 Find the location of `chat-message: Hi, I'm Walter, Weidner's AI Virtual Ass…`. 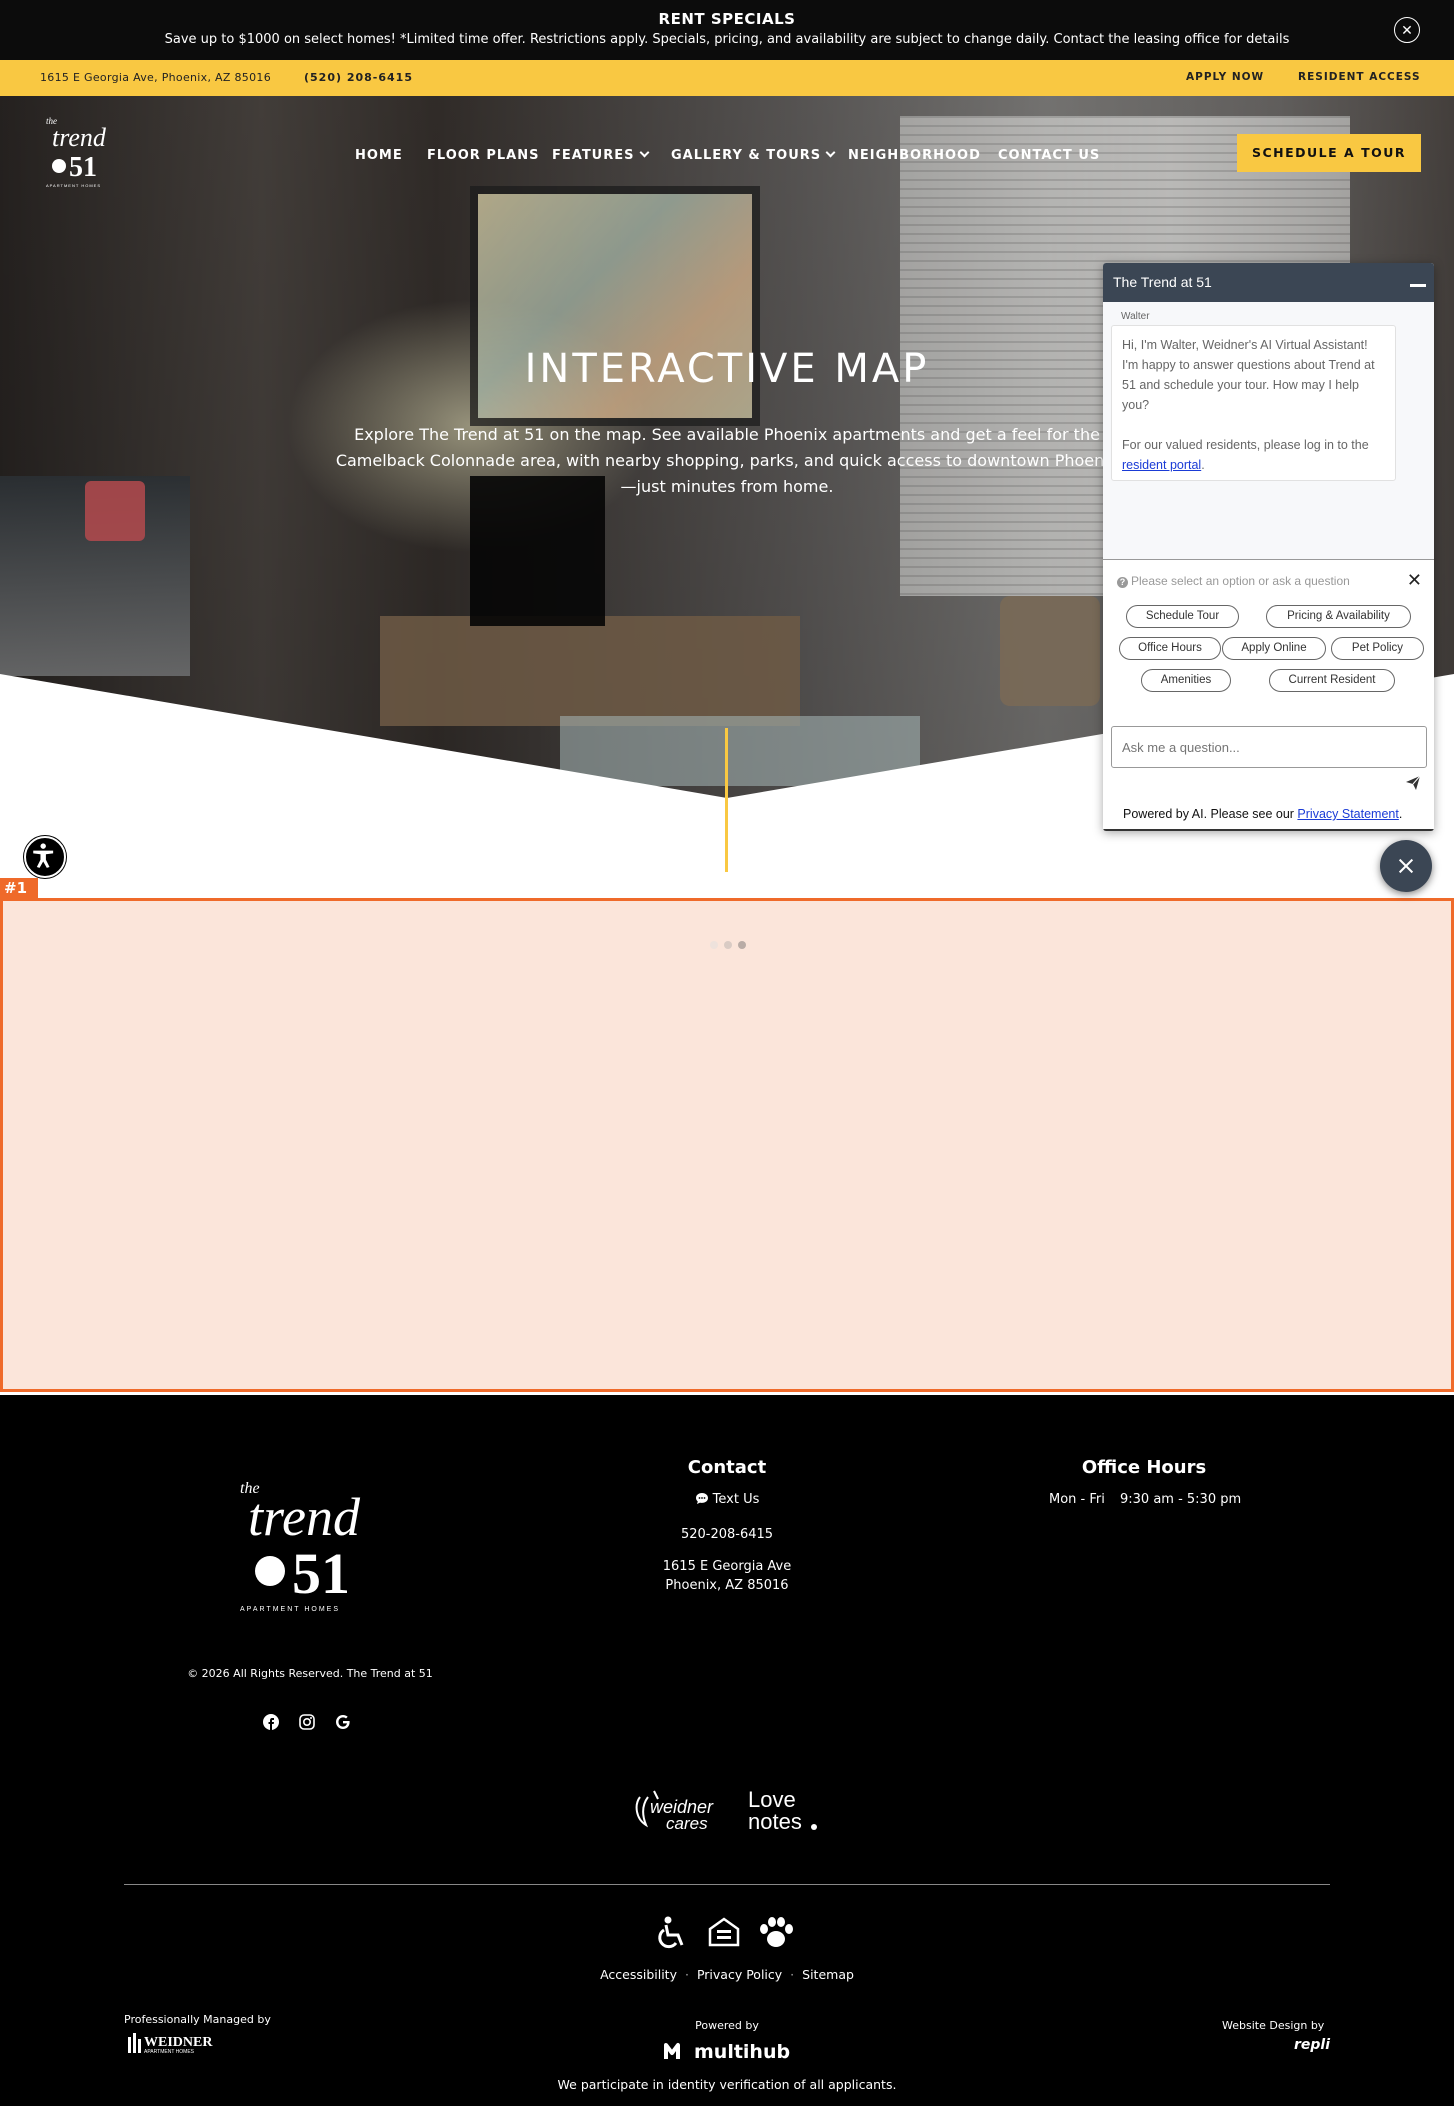

chat-message: Hi, I'm Walter, Weidner's AI Virtual Ass… is located at coordinates (1253, 403).